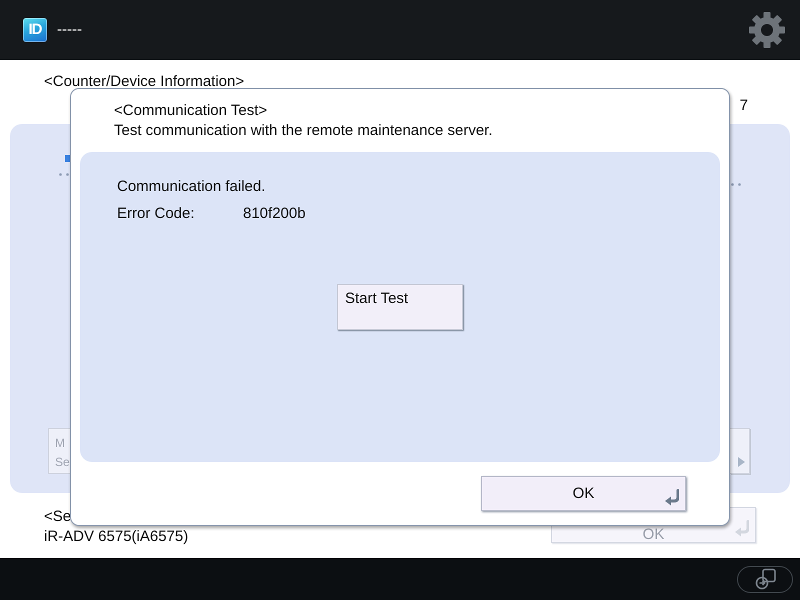 The width and height of the screenshot is (800, 600). I want to click on model-name: iR-ADV 6575(iA6575), so click(116, 537).